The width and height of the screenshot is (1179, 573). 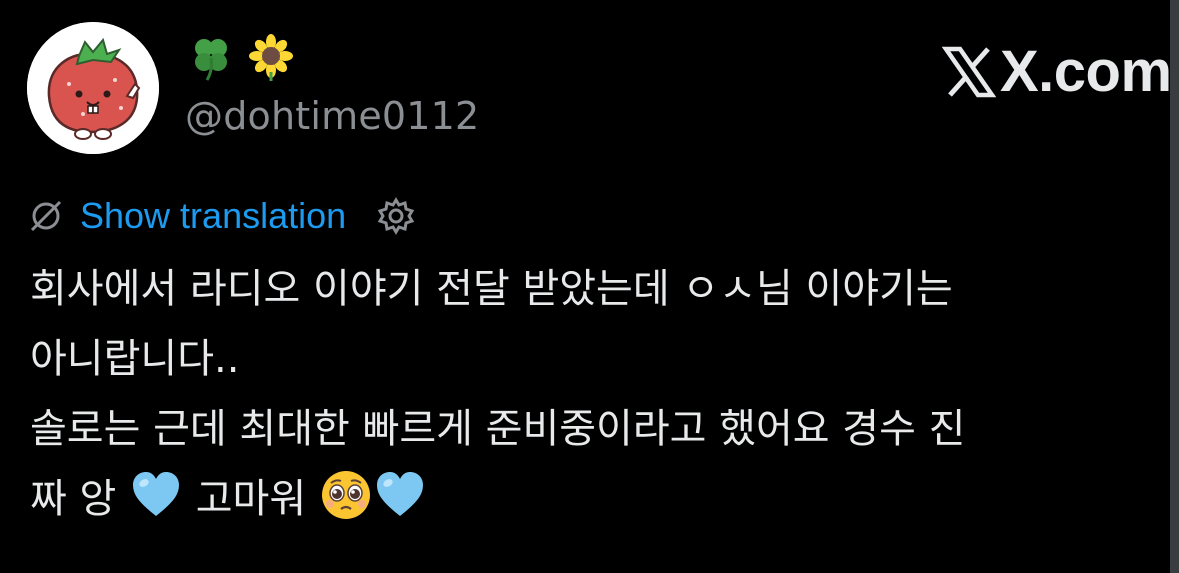 What do you see at coordinates (332, 116) in the screenshot?
I see `user-handle: @dohtime0112` at bounding box center [332, 116].